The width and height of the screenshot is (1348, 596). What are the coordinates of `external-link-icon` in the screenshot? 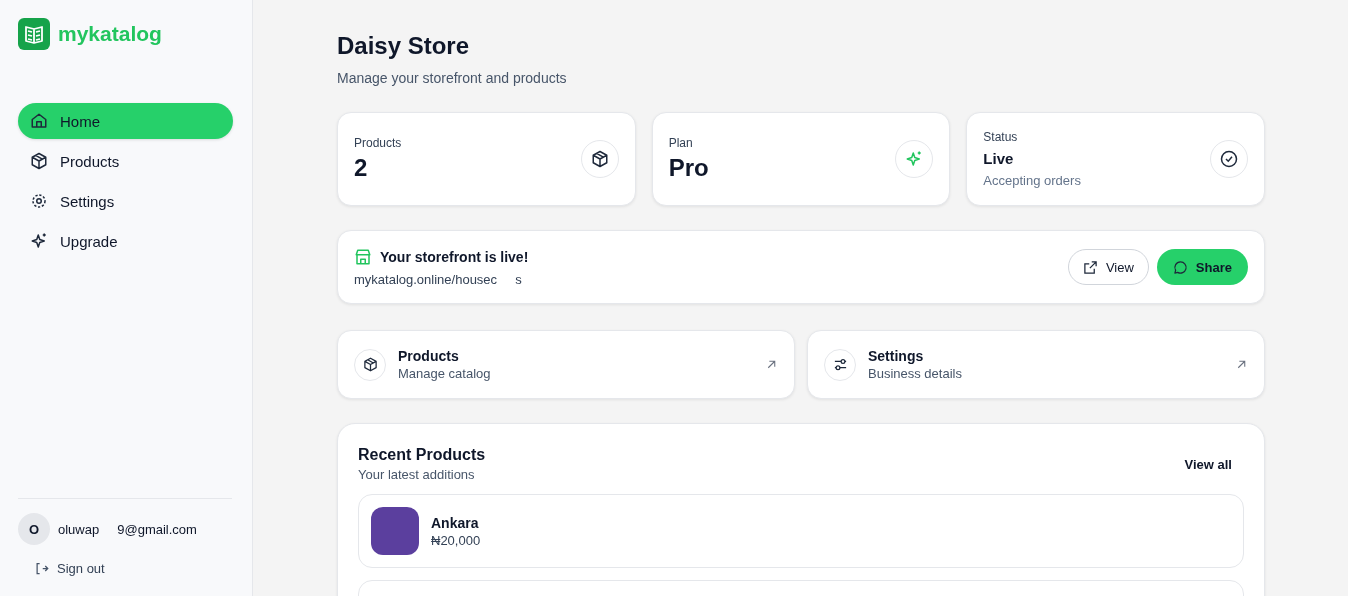 It's located at (1090, 267).